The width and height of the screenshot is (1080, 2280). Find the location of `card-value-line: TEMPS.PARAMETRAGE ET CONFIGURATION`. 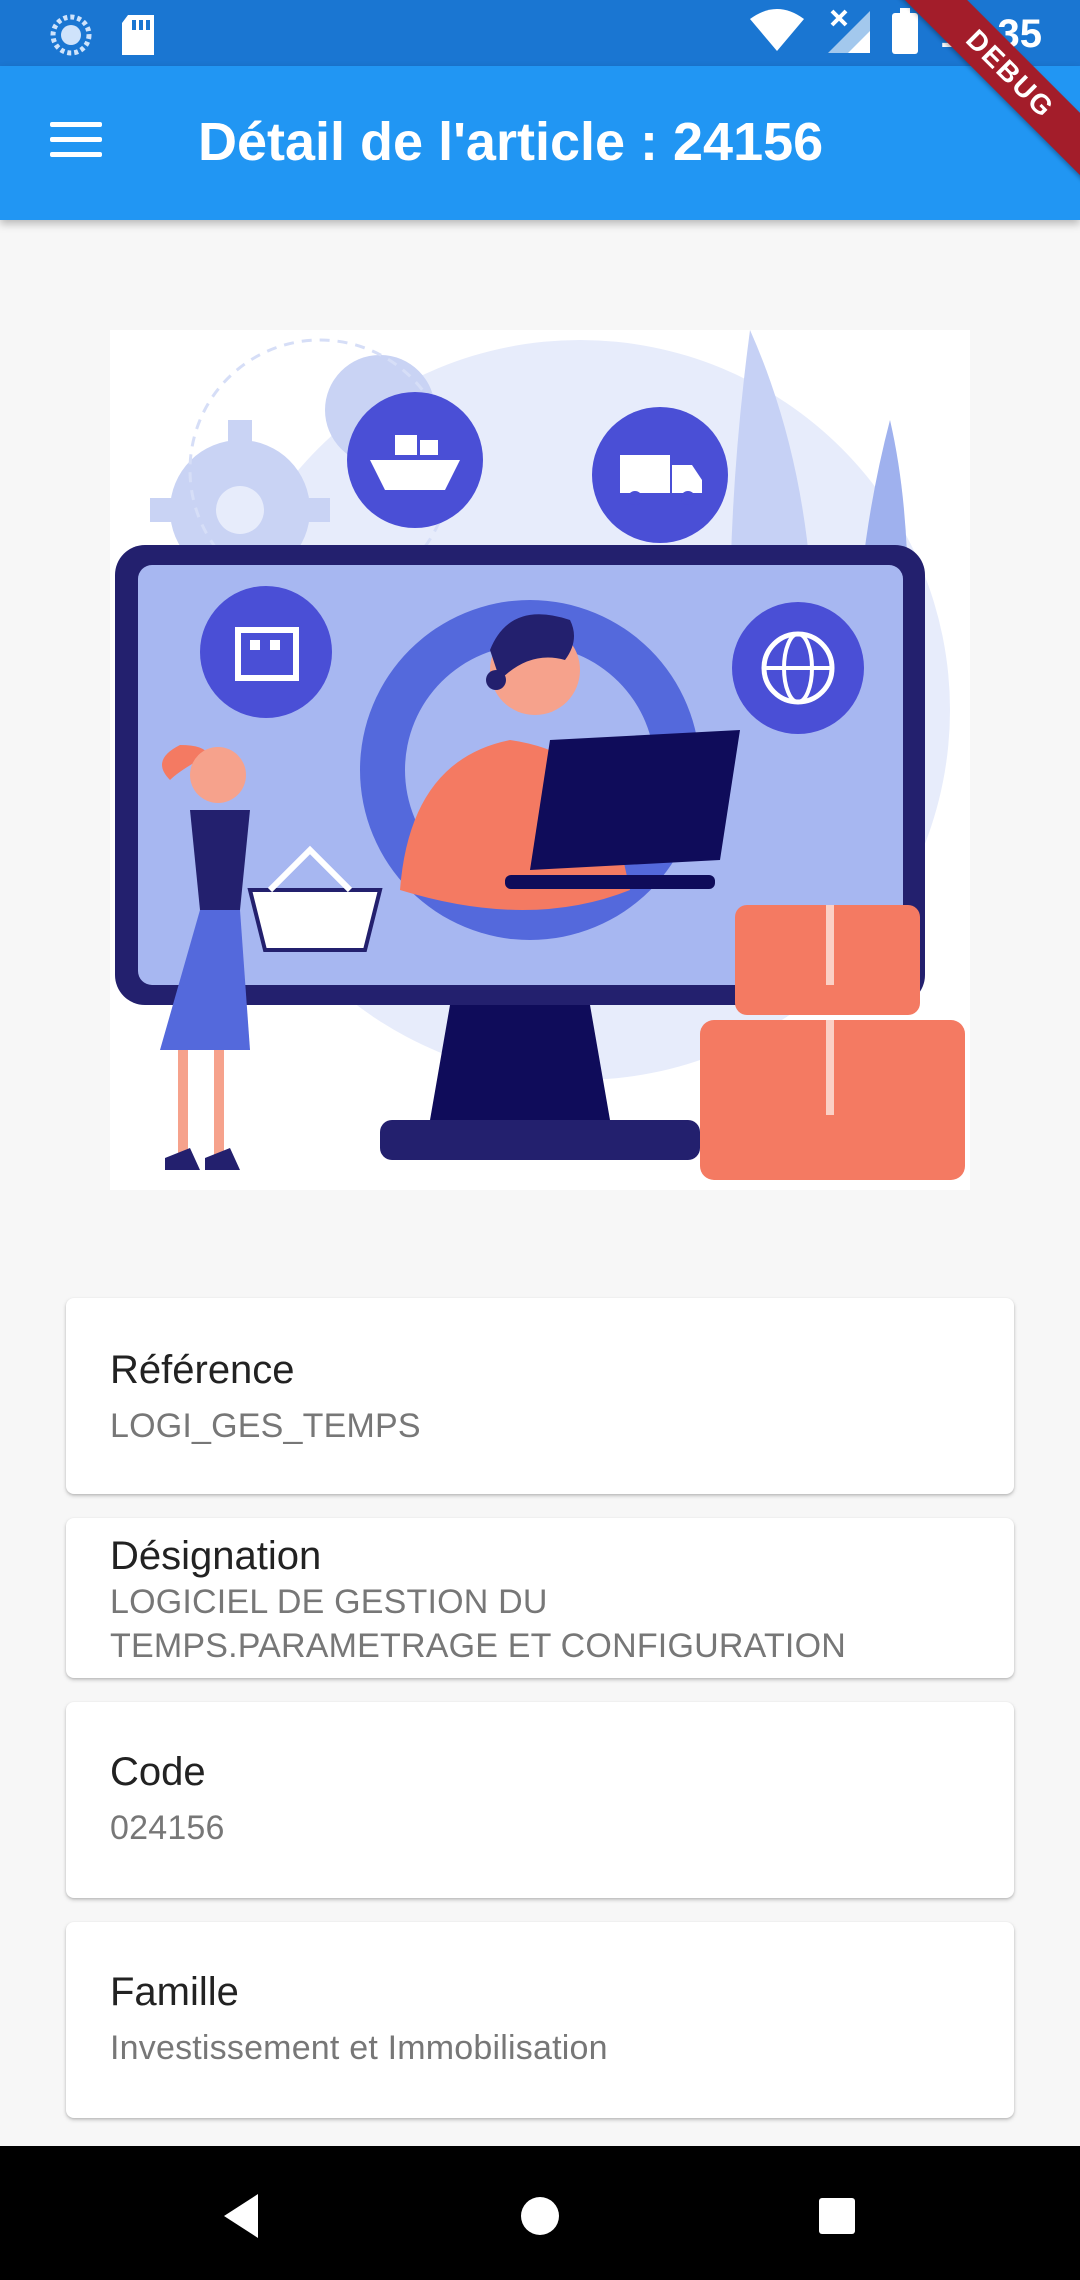

card-value-line: TEMPS.PARAMETRAGE ET CONFIGURATION is located at coordinates (478, 1646).